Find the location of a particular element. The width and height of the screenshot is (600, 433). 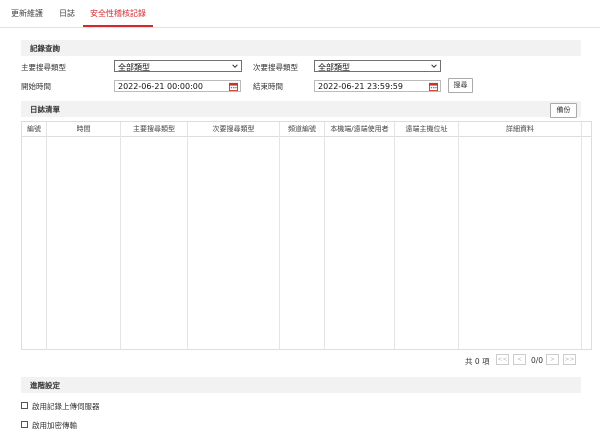

encrypted-transfer-checkbox is located at coordinates (24, 424).